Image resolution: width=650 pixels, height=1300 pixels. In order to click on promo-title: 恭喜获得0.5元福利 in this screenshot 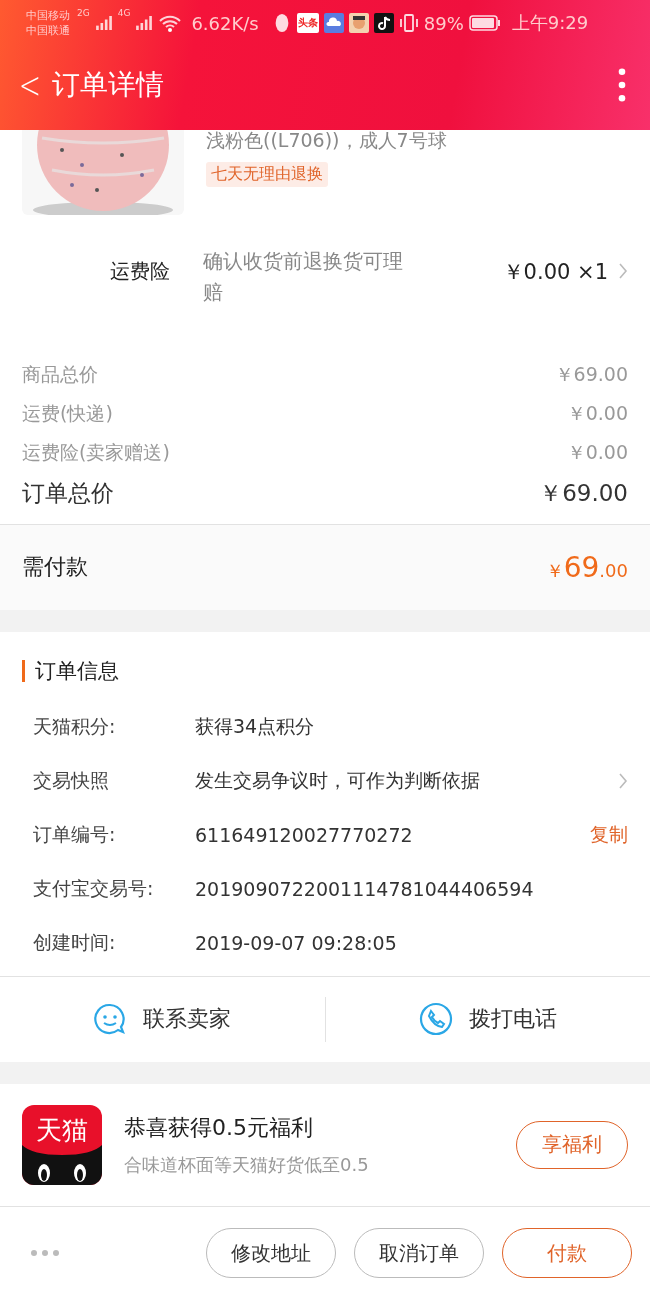, I will do `click(219, 1127)`.